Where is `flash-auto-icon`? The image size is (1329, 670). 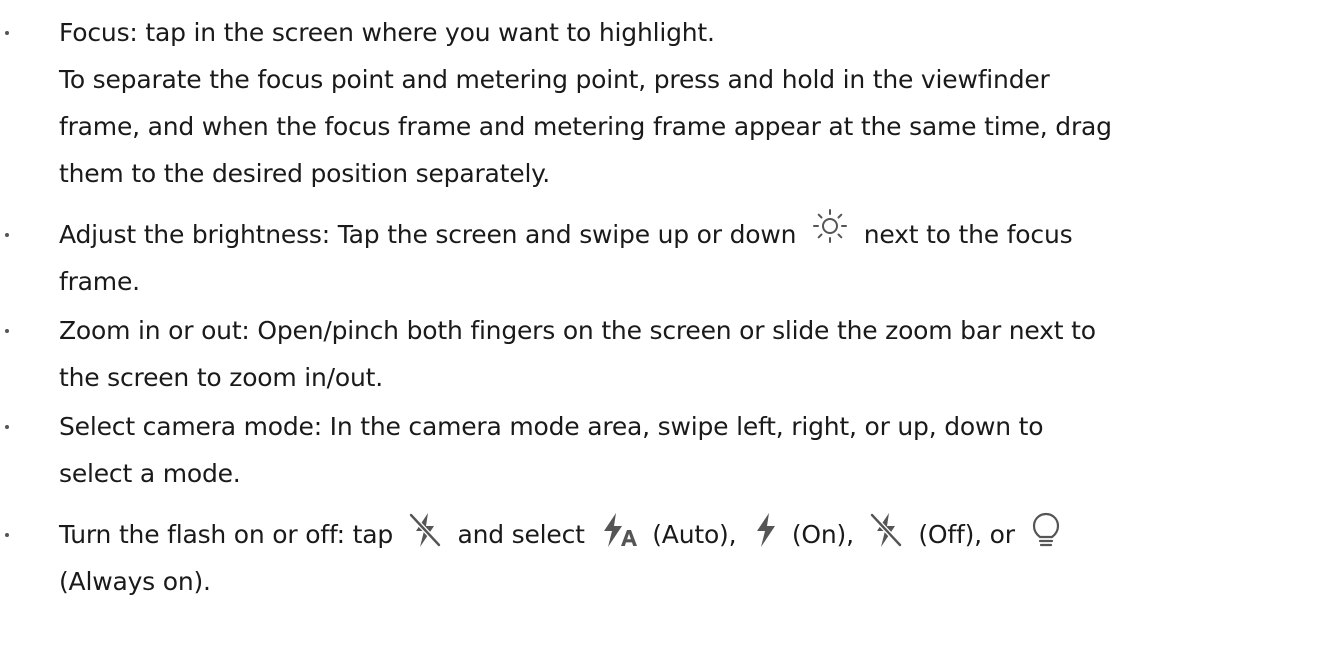
flash-auto-icon is located at coordinates (619, 530).